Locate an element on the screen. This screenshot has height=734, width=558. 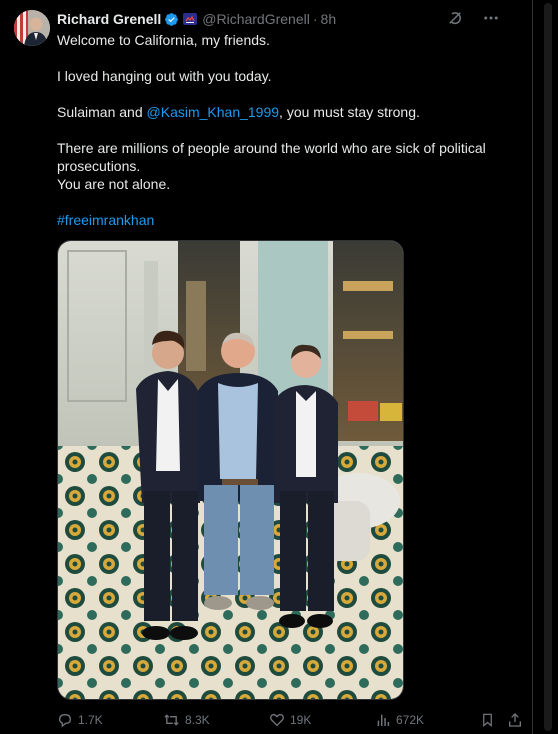
more-icon is located at coordinates (491, 18).